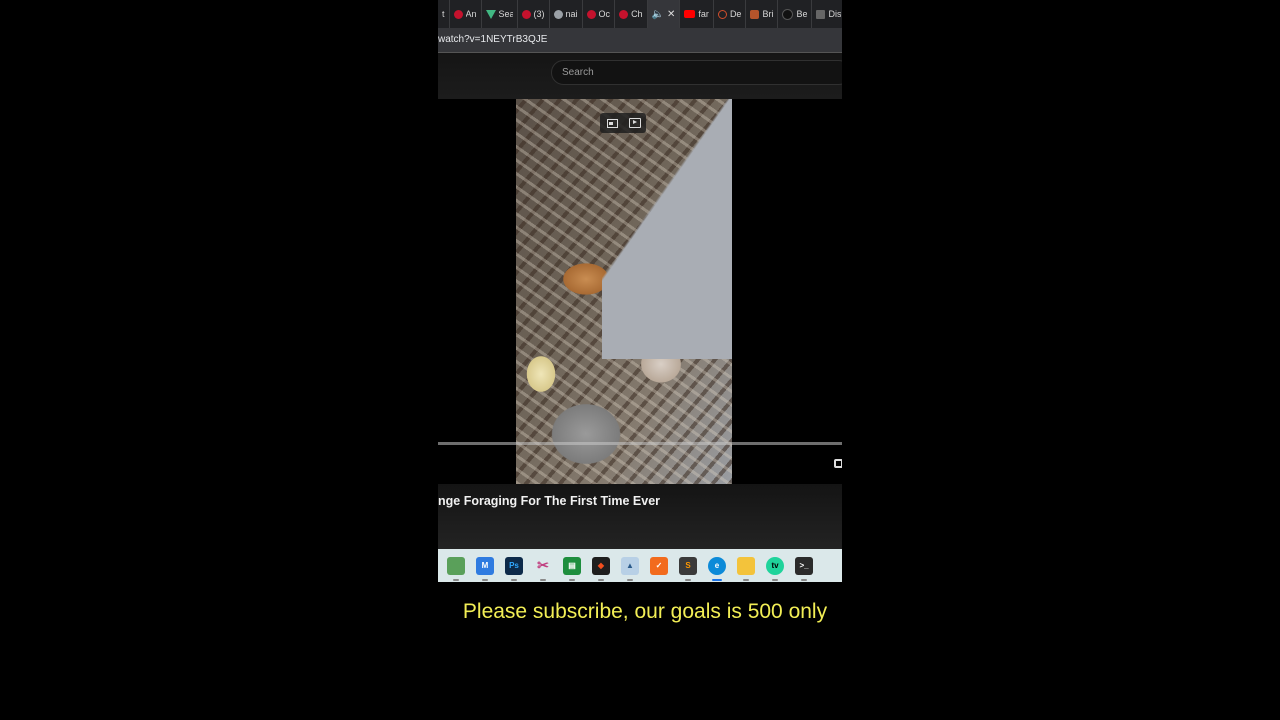 The width and height of the screenshot is (1280, 720). I want to click on edge-icon: e, so click(717, 568).